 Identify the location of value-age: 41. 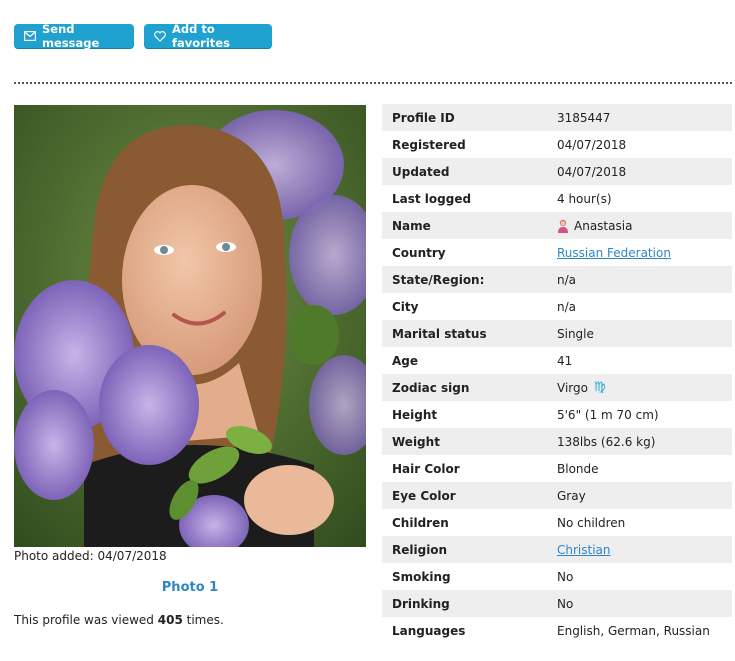
(565, 360).